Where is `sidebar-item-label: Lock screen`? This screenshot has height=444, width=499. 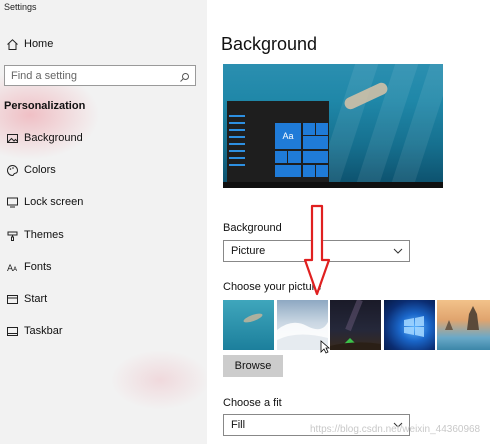
sidebar-item-label: Lock screen is located at coordinates (54, 202).